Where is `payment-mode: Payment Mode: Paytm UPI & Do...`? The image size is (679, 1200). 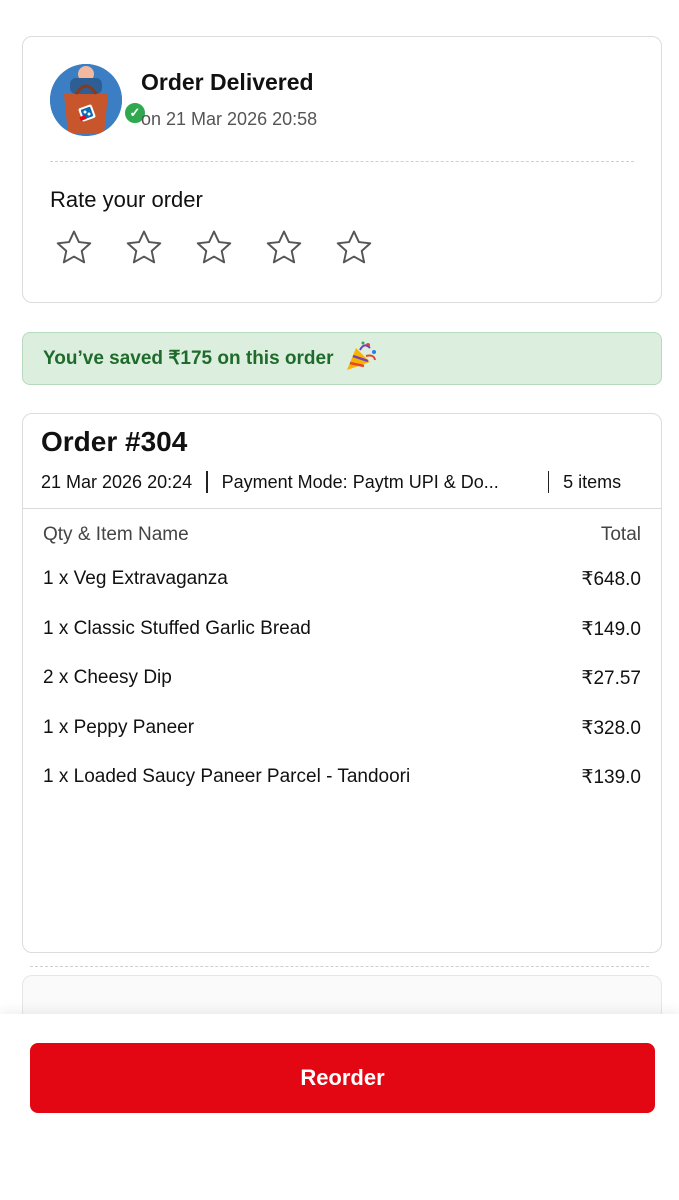 payment-mode: Payment Mode: Paytm UPI & Do... is located at coordinates (360, 481).